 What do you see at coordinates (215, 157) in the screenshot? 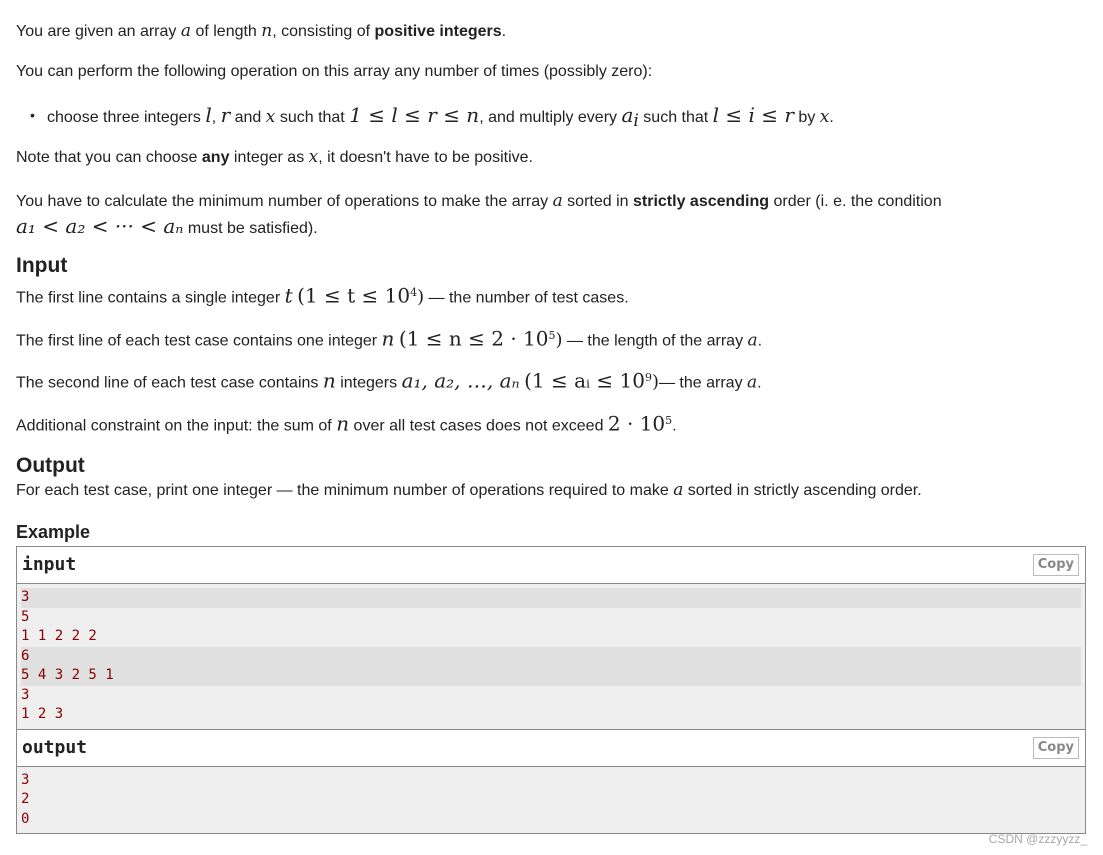
I see `bold-text: any` at bounding box center [215, 157].